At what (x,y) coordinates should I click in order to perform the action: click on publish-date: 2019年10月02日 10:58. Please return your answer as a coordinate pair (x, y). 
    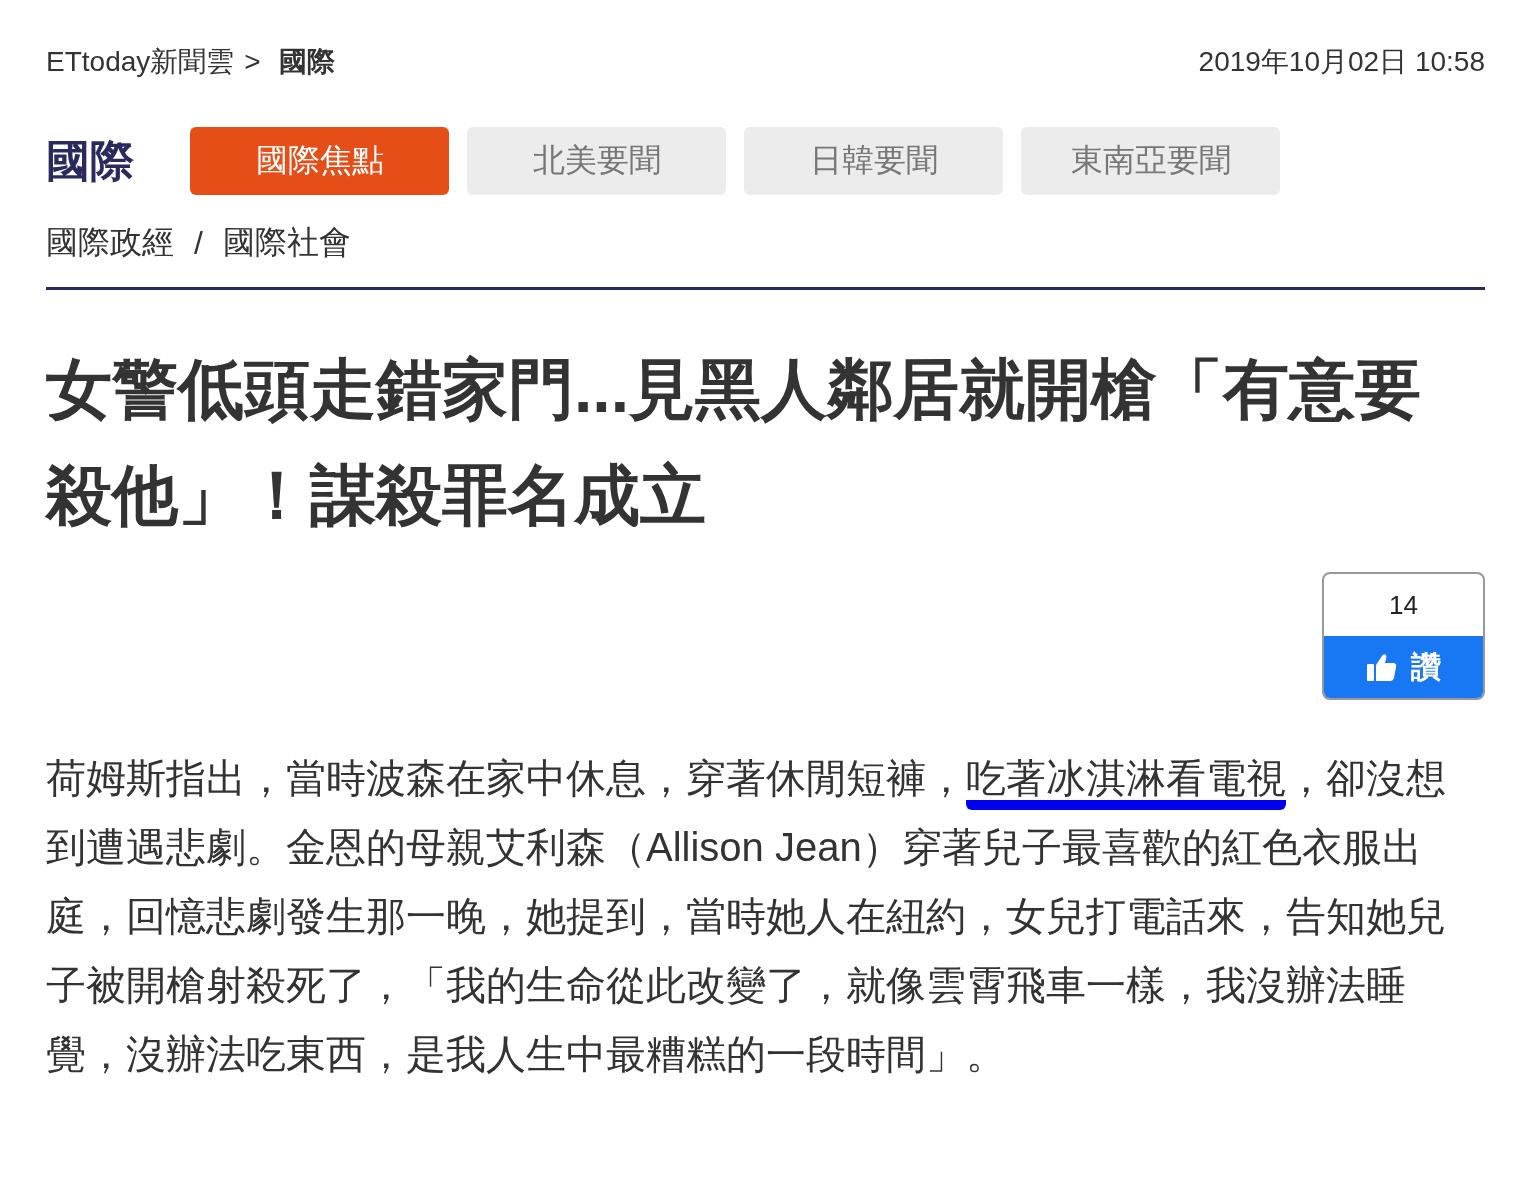
    Looking at the image, I should click on (1341, 62).